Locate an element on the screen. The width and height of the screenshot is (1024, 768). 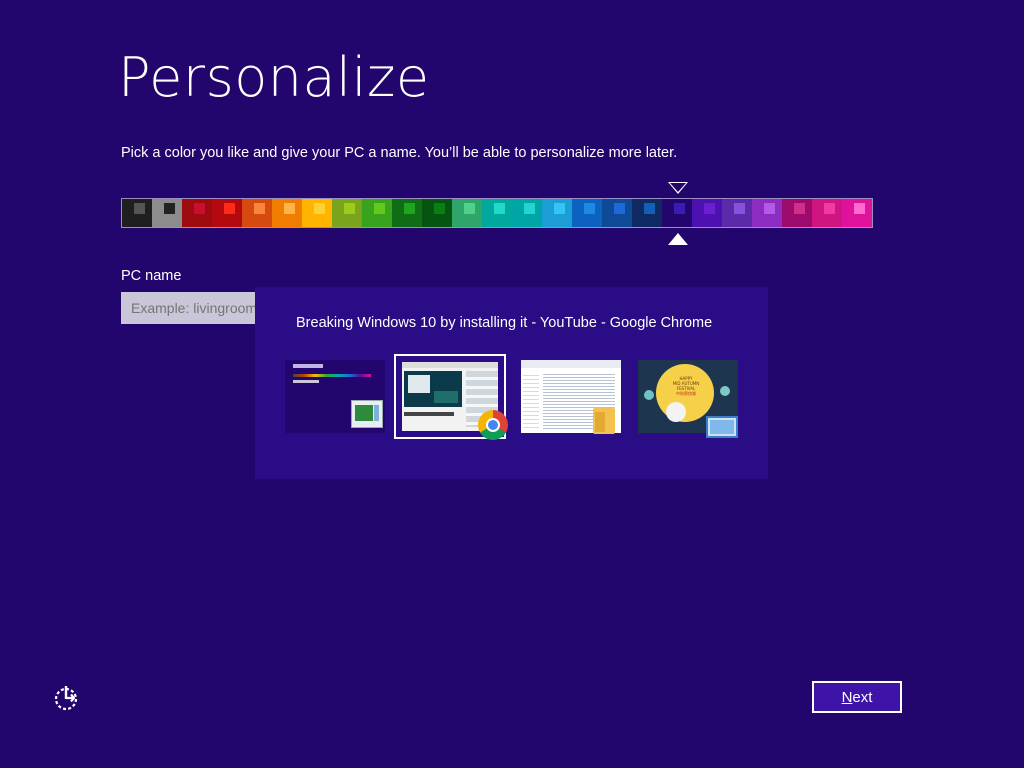
ease-of-access-icon is located at coordinates (66, 698).